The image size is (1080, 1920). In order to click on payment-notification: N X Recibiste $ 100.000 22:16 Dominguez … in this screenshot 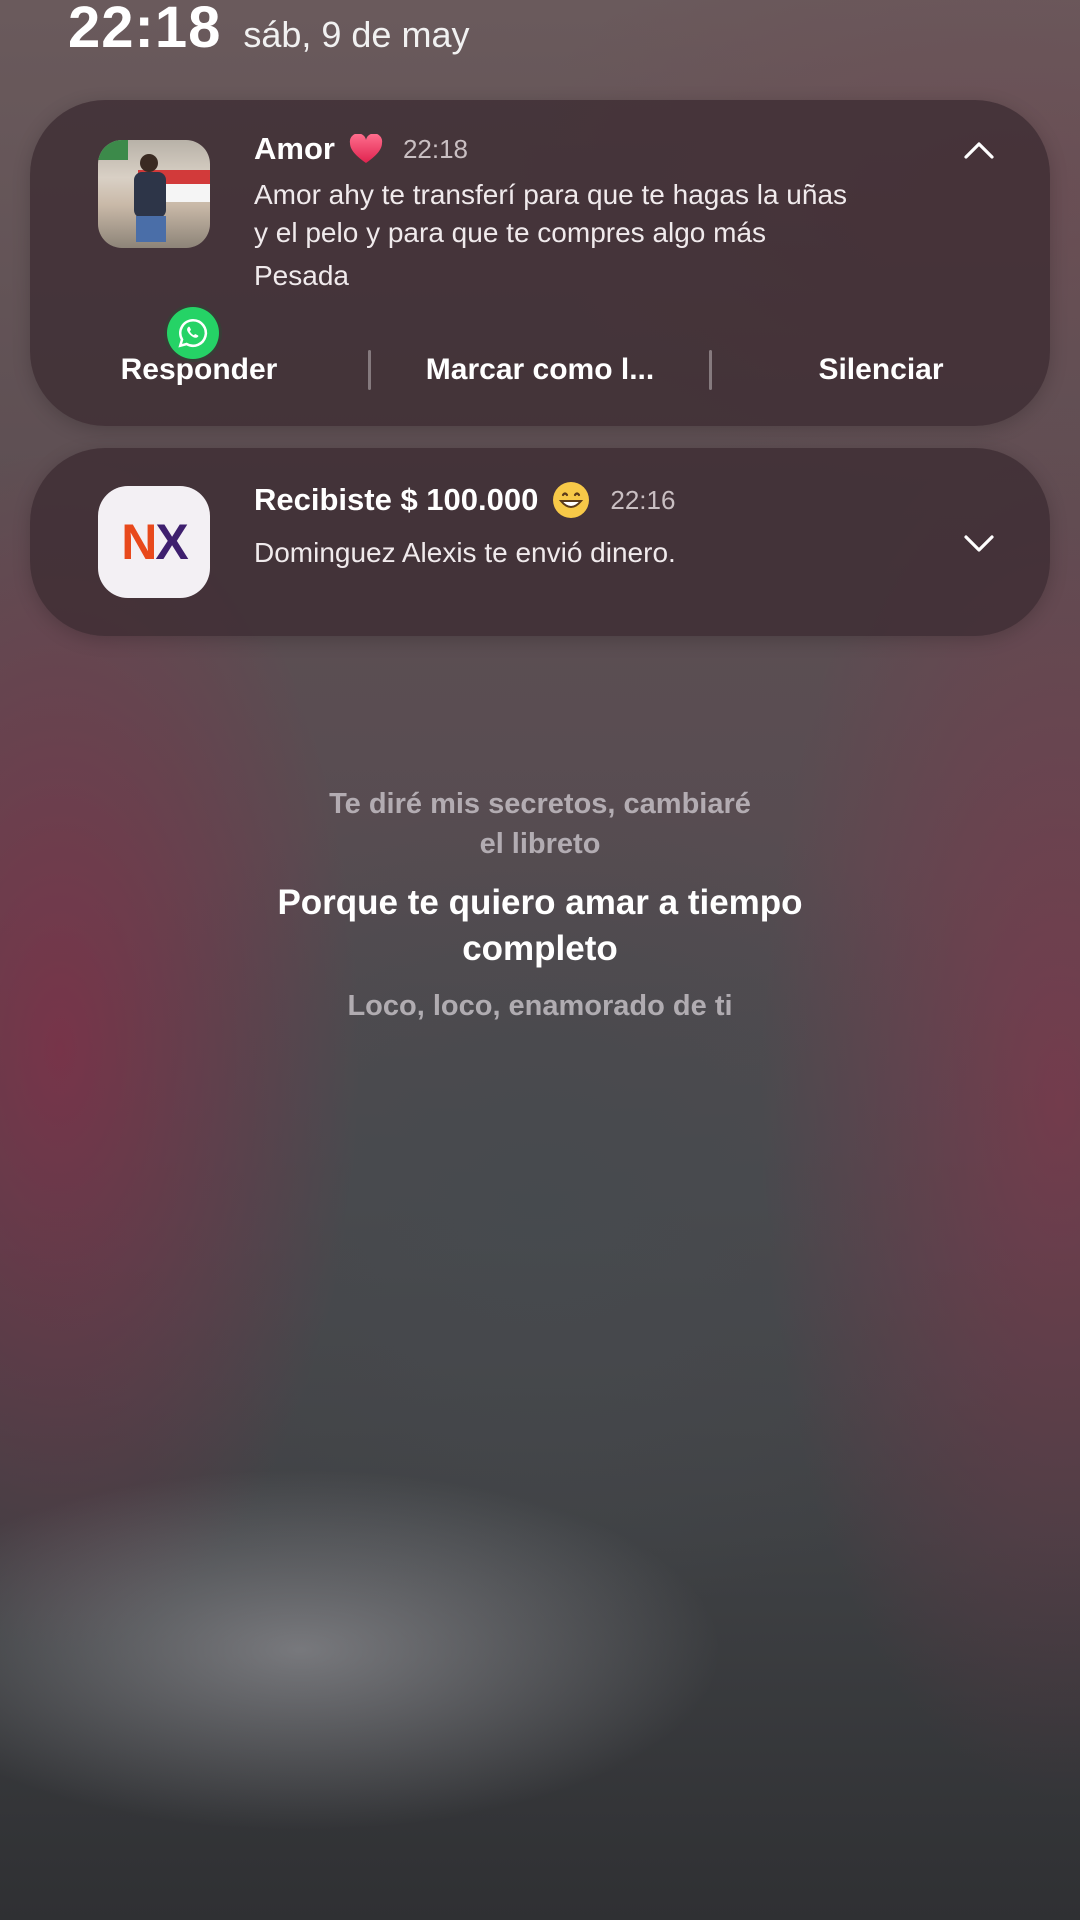, I will do `click(540, 542)`.